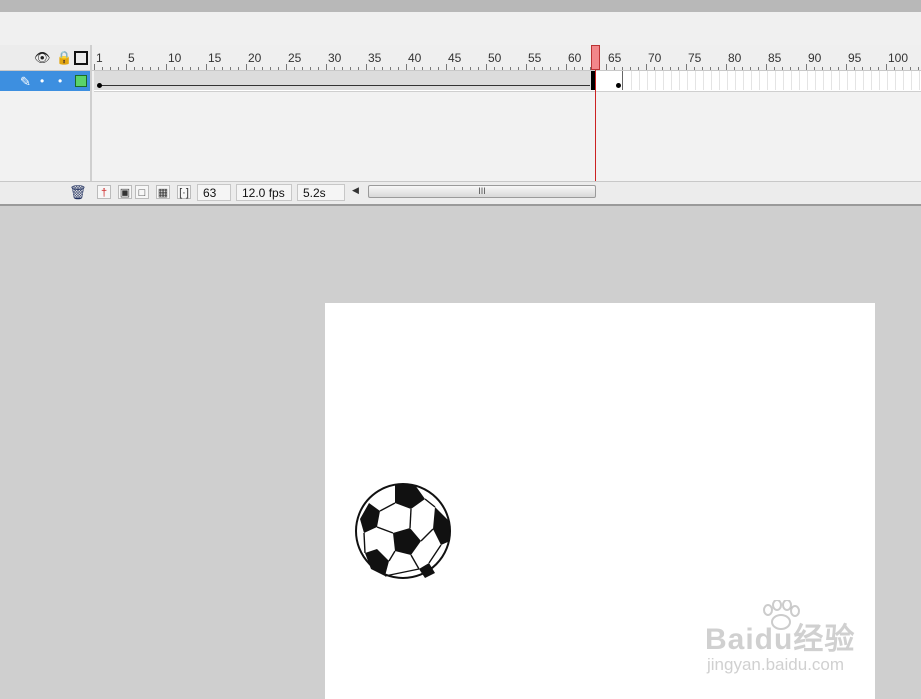 The width and height of the screenshot is (921, 699). Describe the element at coordinates (609, 80) in the screenshot. I see `frame-span-tail` at that location.